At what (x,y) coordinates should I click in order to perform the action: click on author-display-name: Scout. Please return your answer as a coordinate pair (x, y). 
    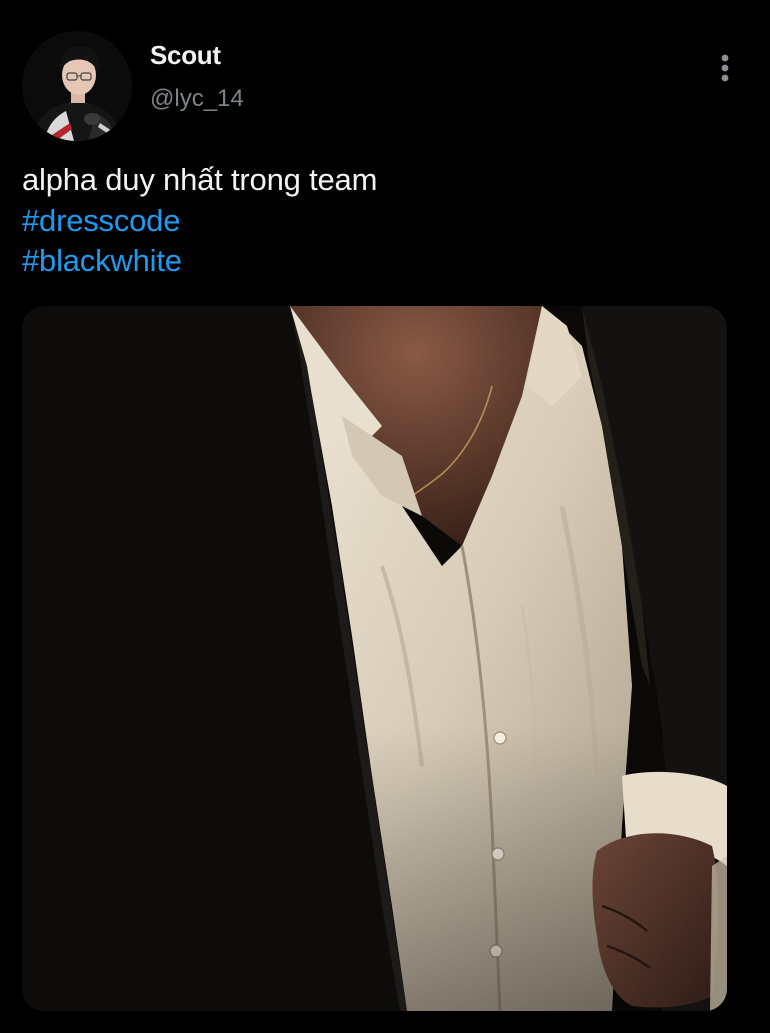
    Looking at the image, I should click on (185, 55).